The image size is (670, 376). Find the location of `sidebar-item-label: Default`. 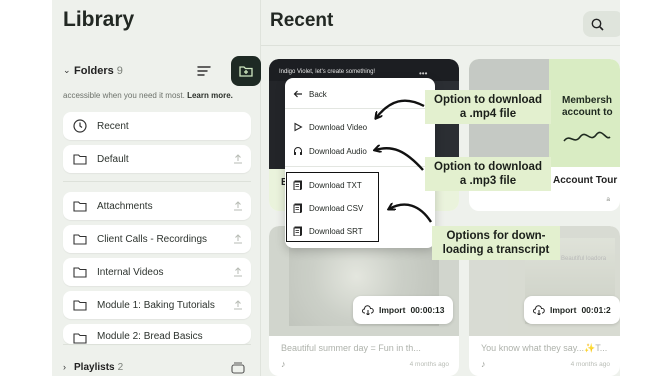

sidebar-item-label: Default is located at coordinates (113, 159).